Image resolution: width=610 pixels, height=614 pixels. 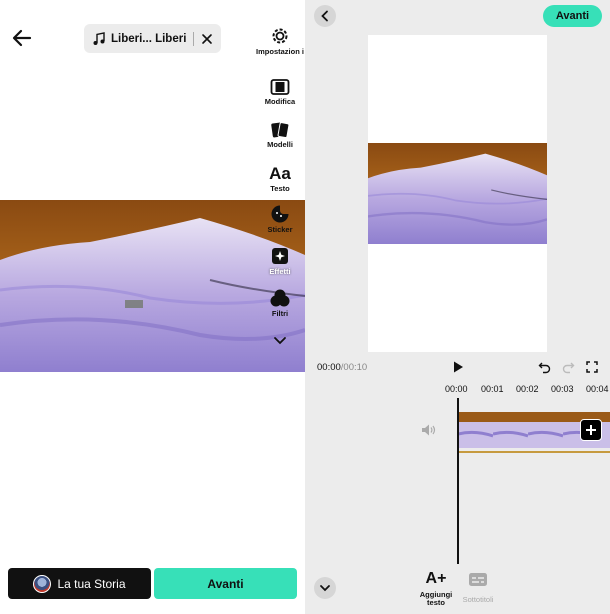 What do you see at coordinates (355, 367) in the screenshot?
I see `time-total: 00:10` at bounding box center [355, 367].